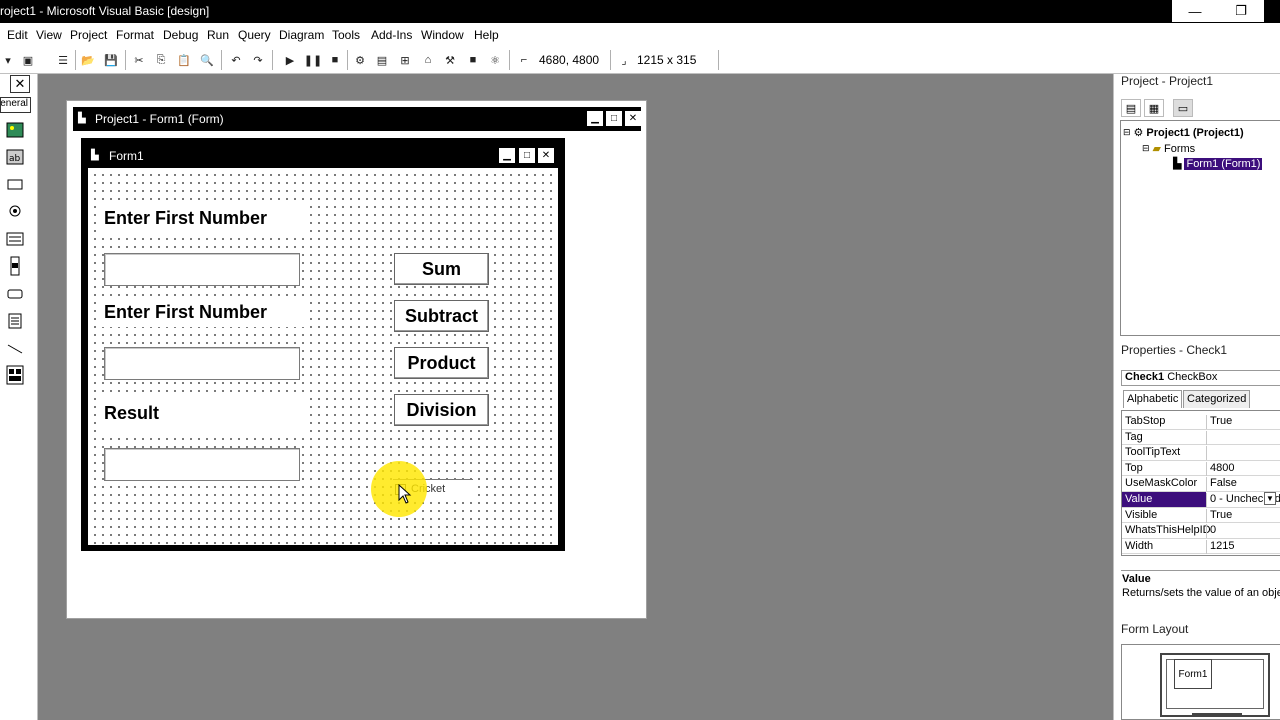  I want to click on form-layout-form1: Form1, so click(1193, 674).